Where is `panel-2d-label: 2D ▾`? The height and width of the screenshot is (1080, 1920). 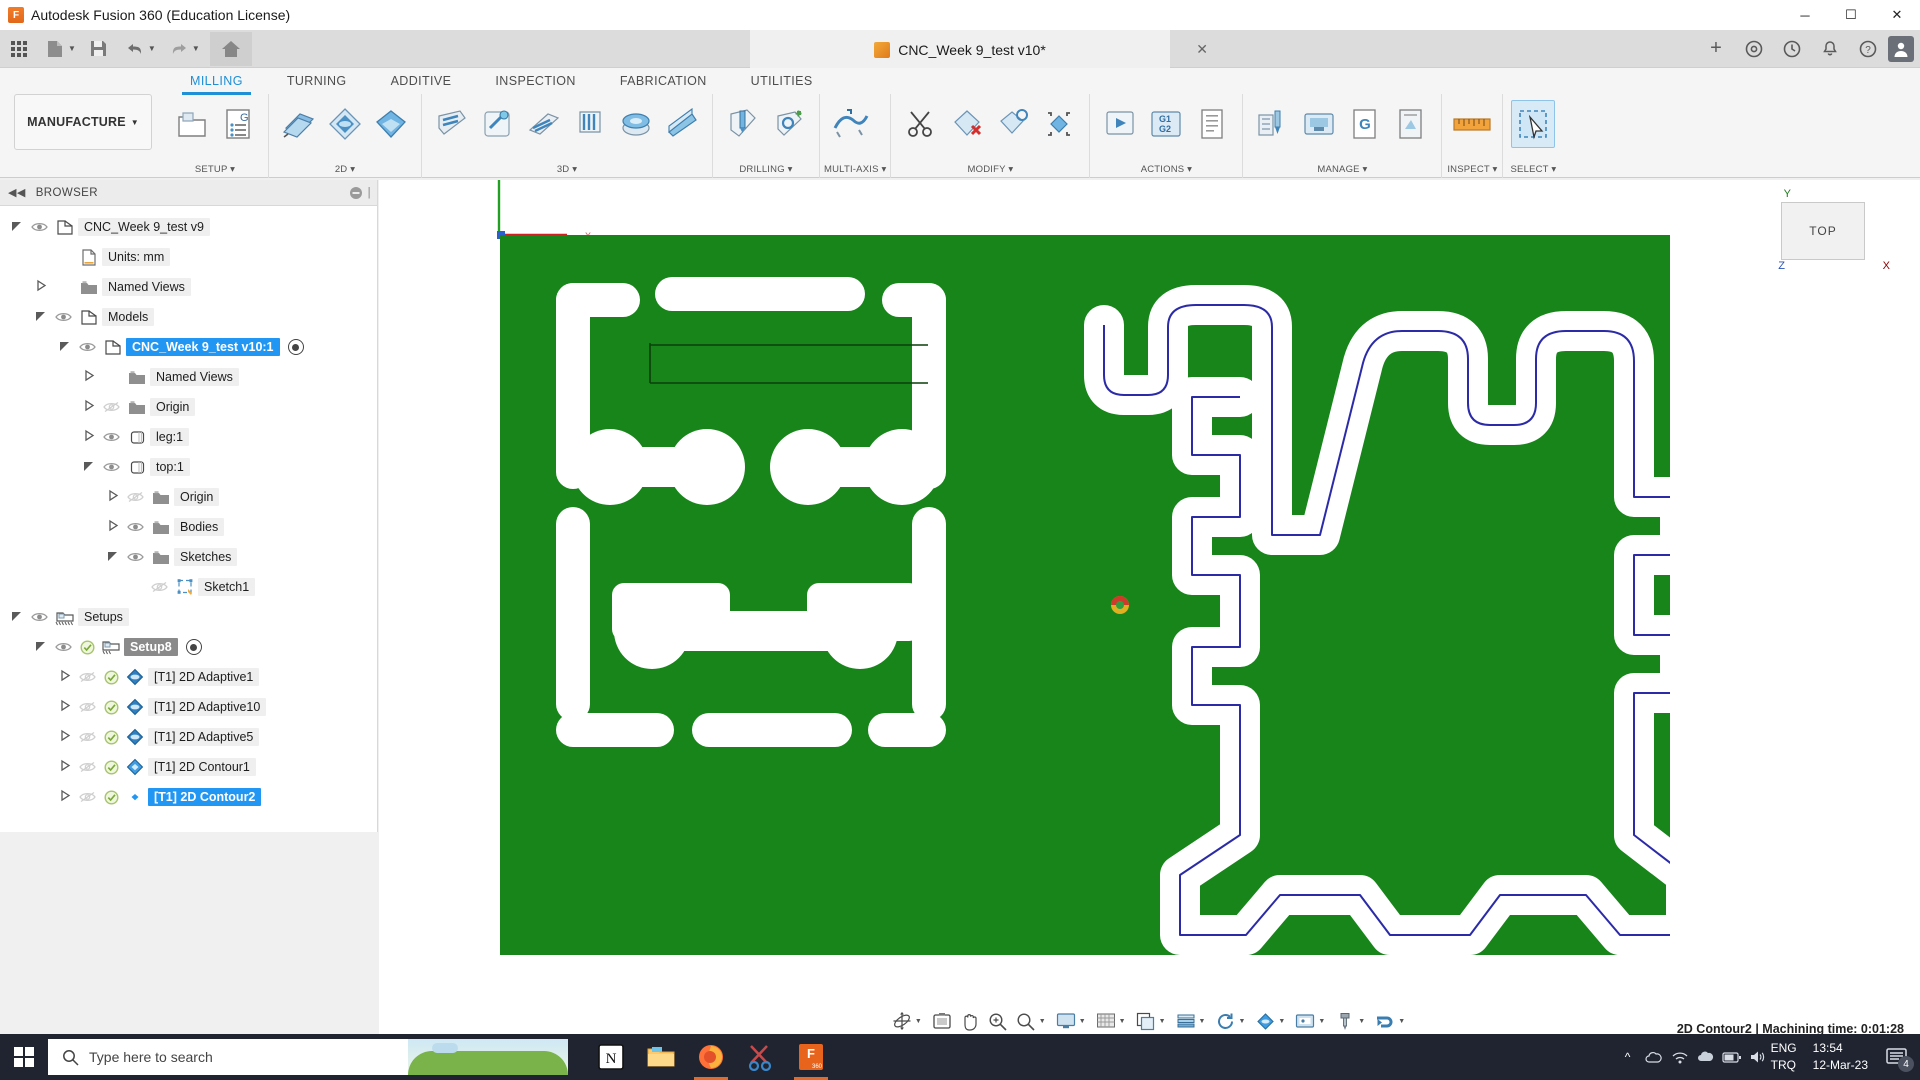
panel-2d-label: 2D ▾ is located at coordinates (345, 171).